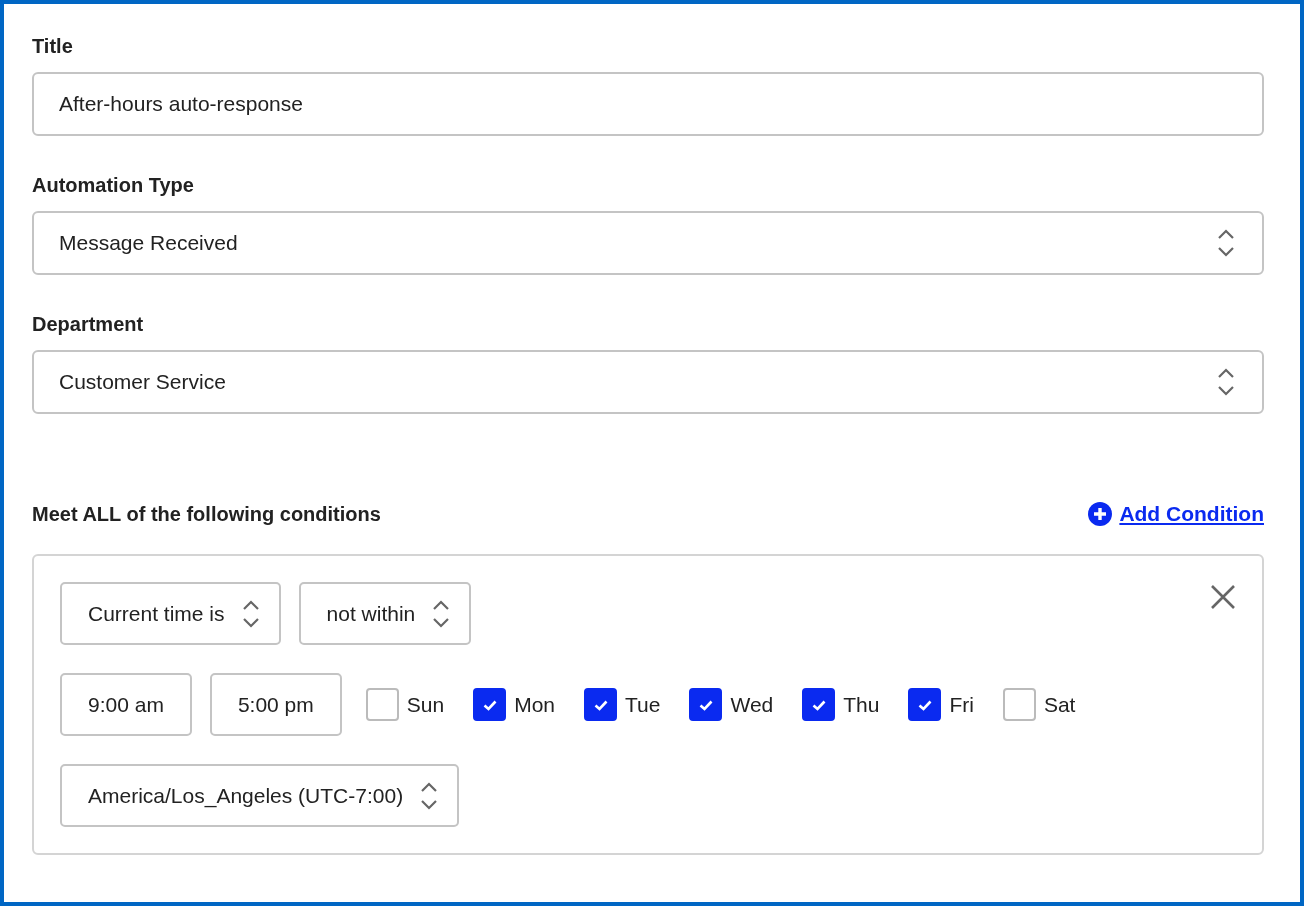  I want to click on conditions-heading: Meet ALL of the following conditions, so click(206, 514).